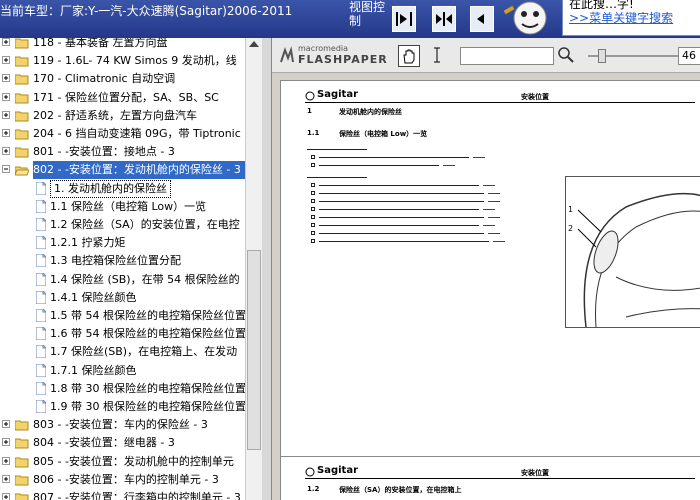 The image size is (700, 500). Describe the element at coordinates (287, 54) in the screenshot. I see `macromedia-logo-icon` at that location.